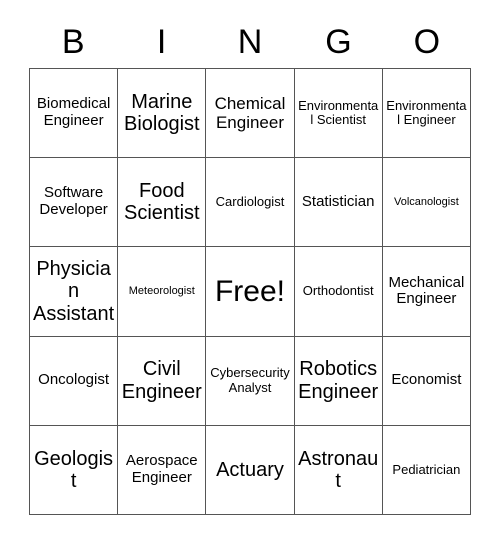 This screenshot has width=500, height=544. I want to click on bingo-cell-label: Geologist, so click(74, 469).